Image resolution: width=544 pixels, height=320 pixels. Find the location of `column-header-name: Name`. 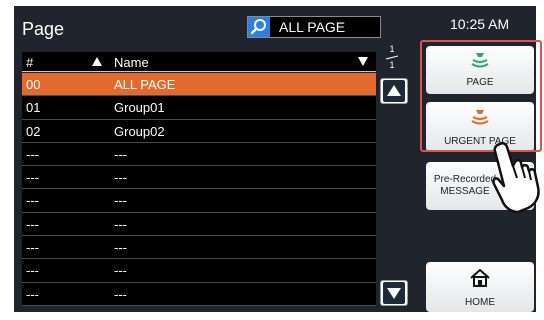

column-header-name: Name is located at coordinates (131, 62).